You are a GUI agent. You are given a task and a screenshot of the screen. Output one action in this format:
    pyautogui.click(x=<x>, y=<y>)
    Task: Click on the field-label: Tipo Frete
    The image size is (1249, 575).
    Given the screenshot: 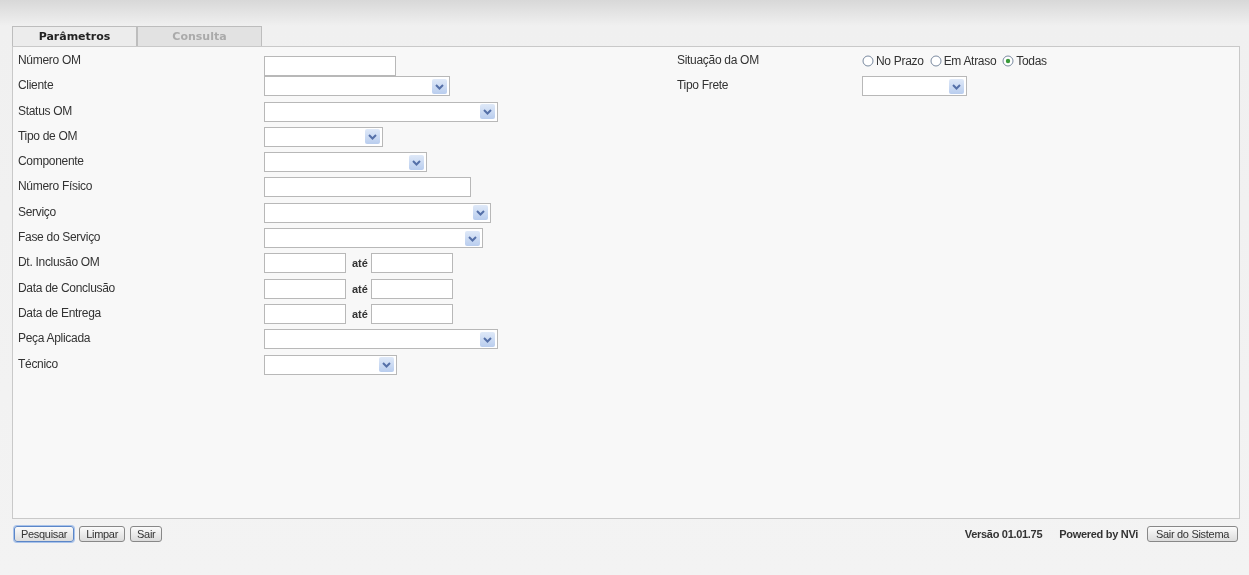 What is the action you would take?
    pyautogui.click(x=703, y=85)
    